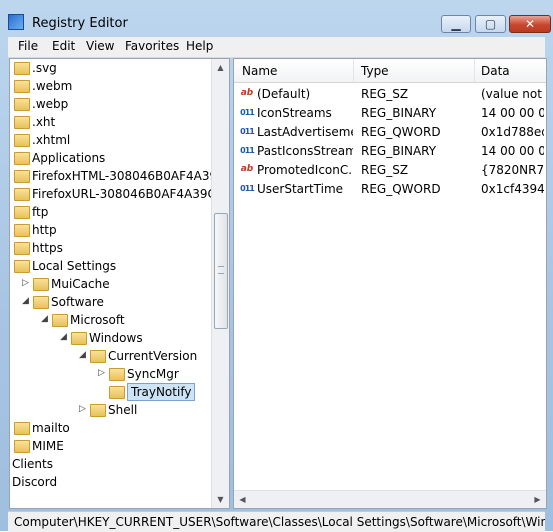  What do you see at coordinates (130, 176) in the screenshot?
I see `tree-item-label: FirefoxHTML-308046B0AF4A39CB` at bounding box center [130, 176].